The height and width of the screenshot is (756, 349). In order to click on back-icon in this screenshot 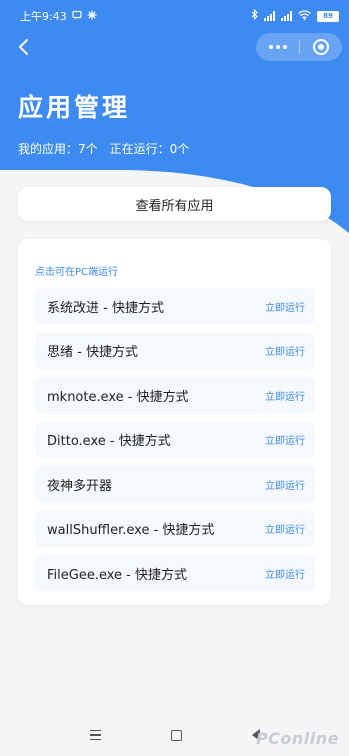, I will do `click(23, 47)`.